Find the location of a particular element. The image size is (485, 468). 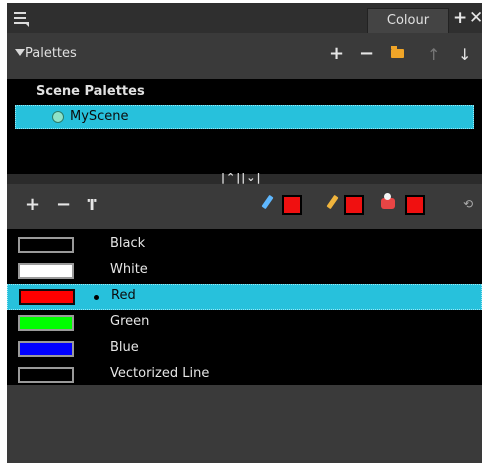

tab-colour: Colour is located at coordinates (408, 21).